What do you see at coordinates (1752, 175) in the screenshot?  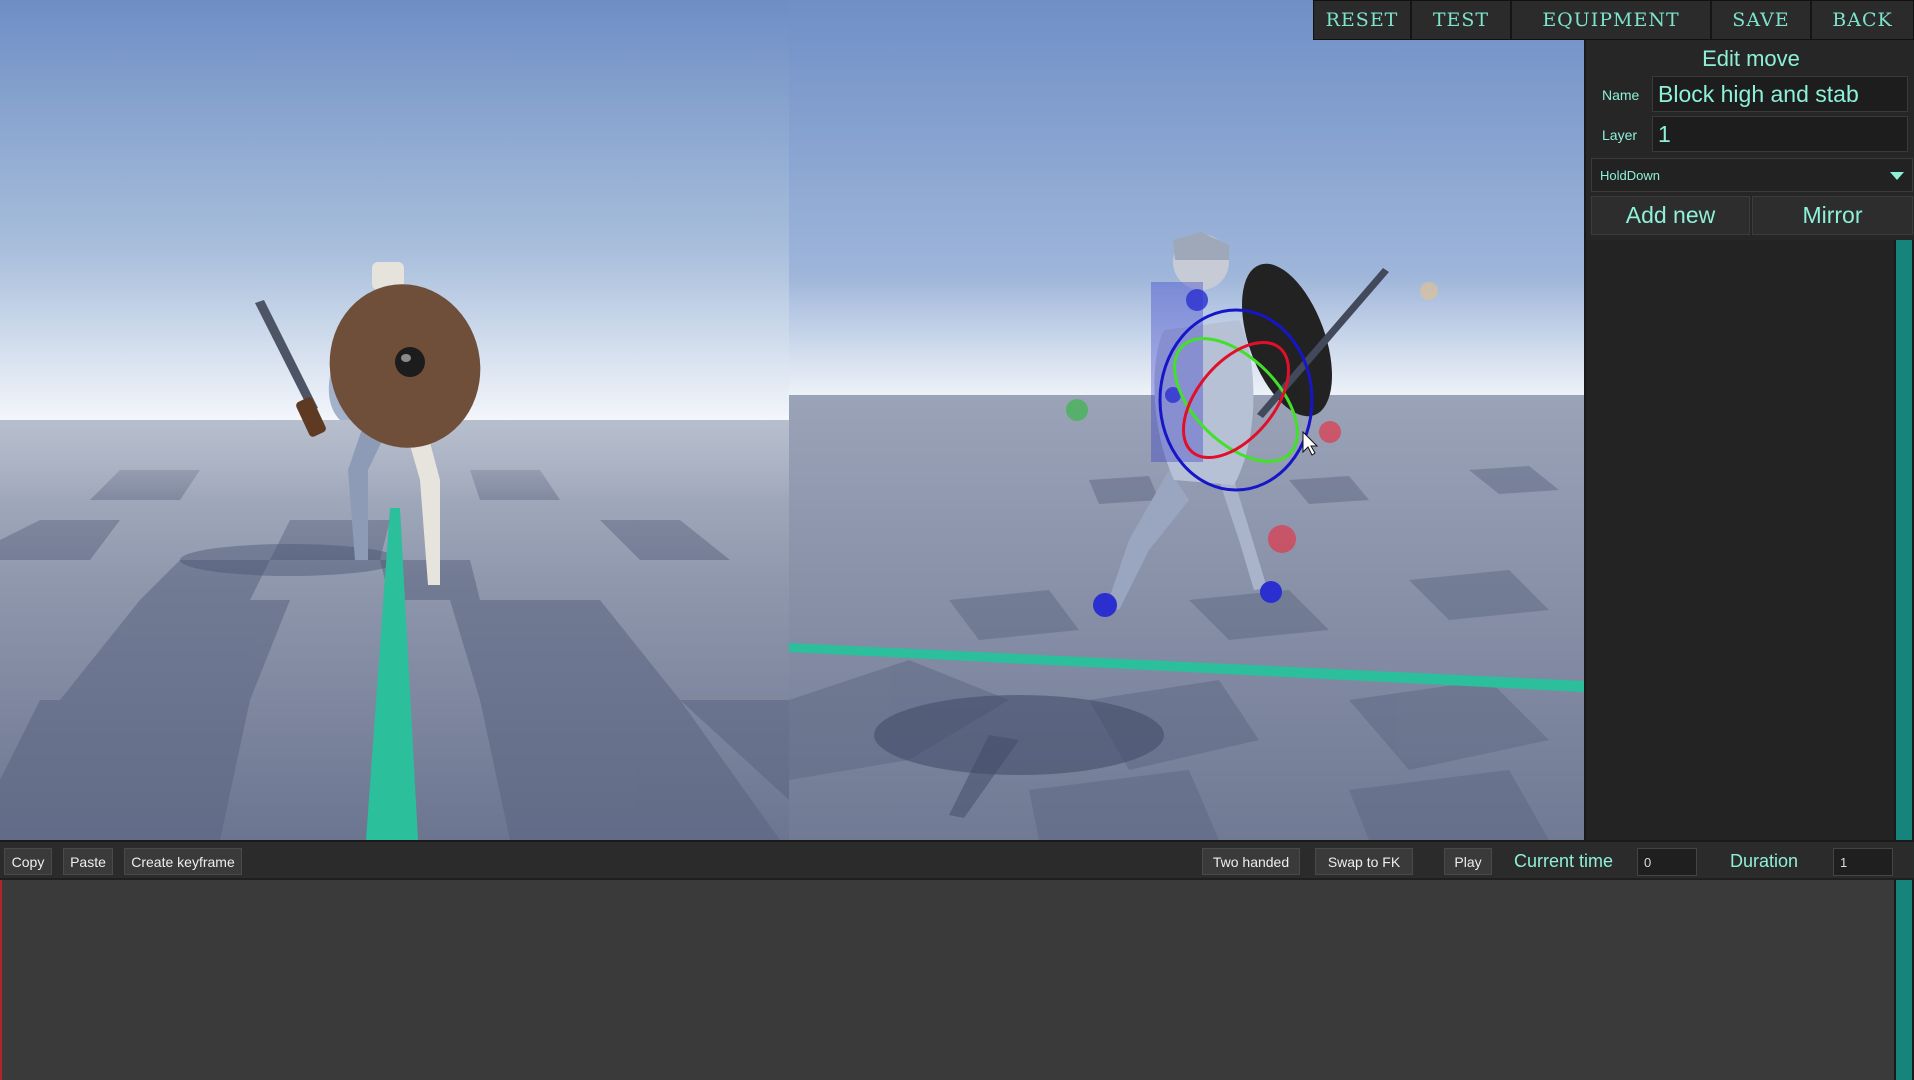 I see `hold-mode-dropdown: HoldDown` at bounding box center [1752, 175].